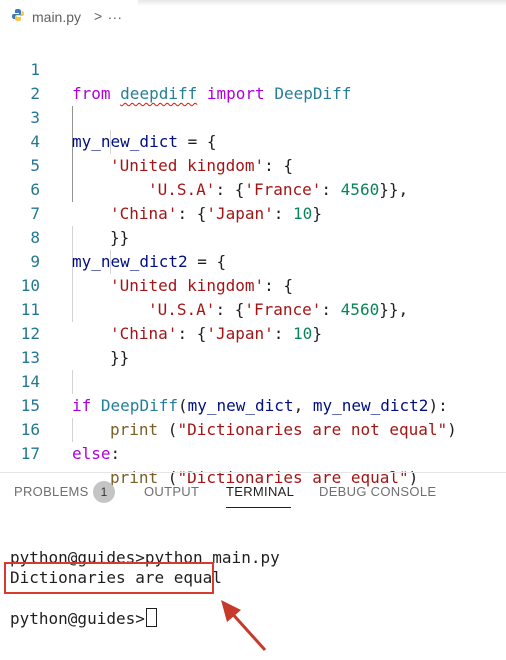 The width and height of the screenshot is (506, 660). I want to click on tab-problems: PROBLEMS, so click(51, 491).